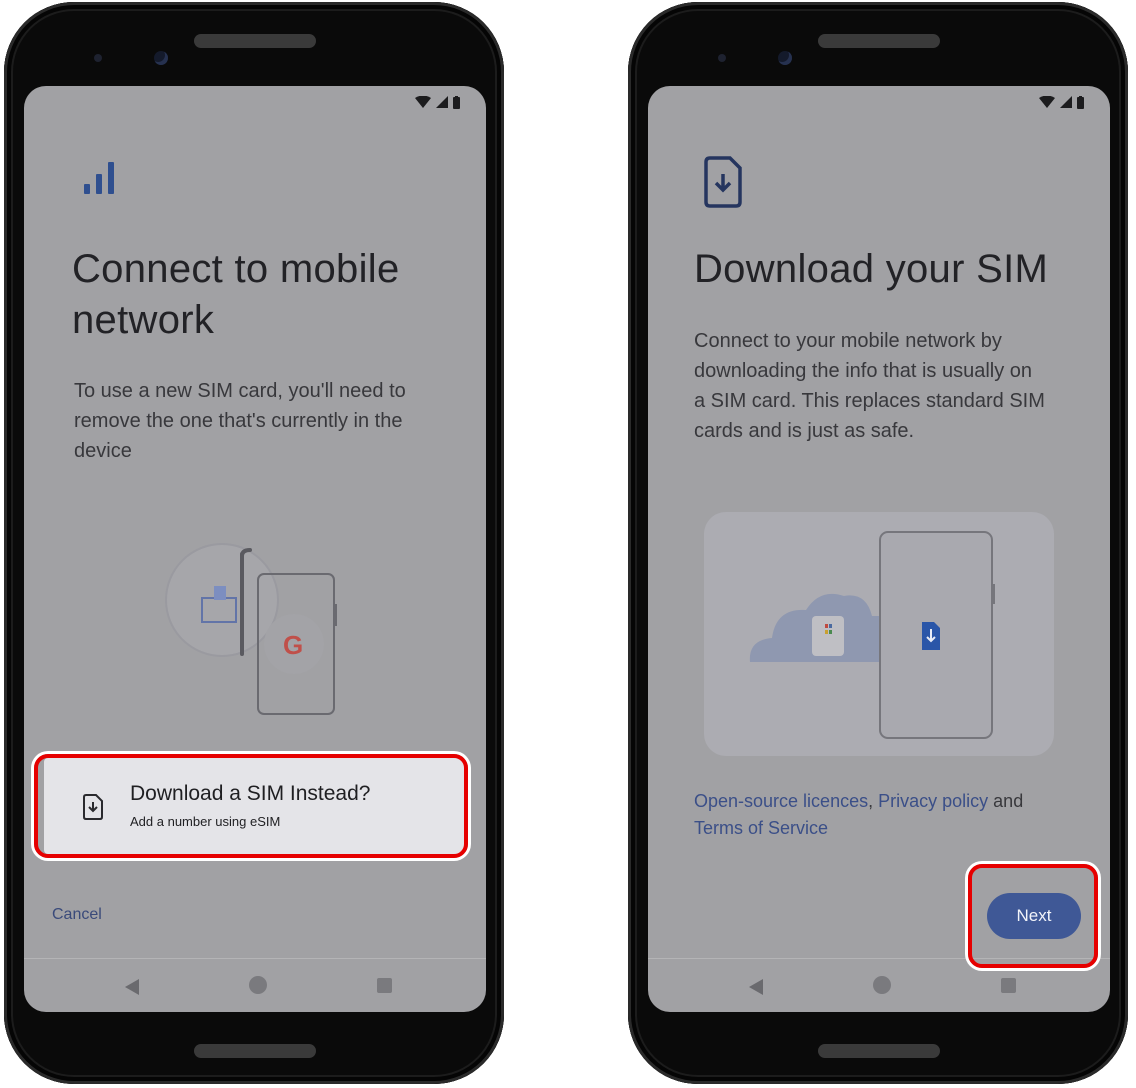  I want to click on signal-bars-icon, so click(99, 178).